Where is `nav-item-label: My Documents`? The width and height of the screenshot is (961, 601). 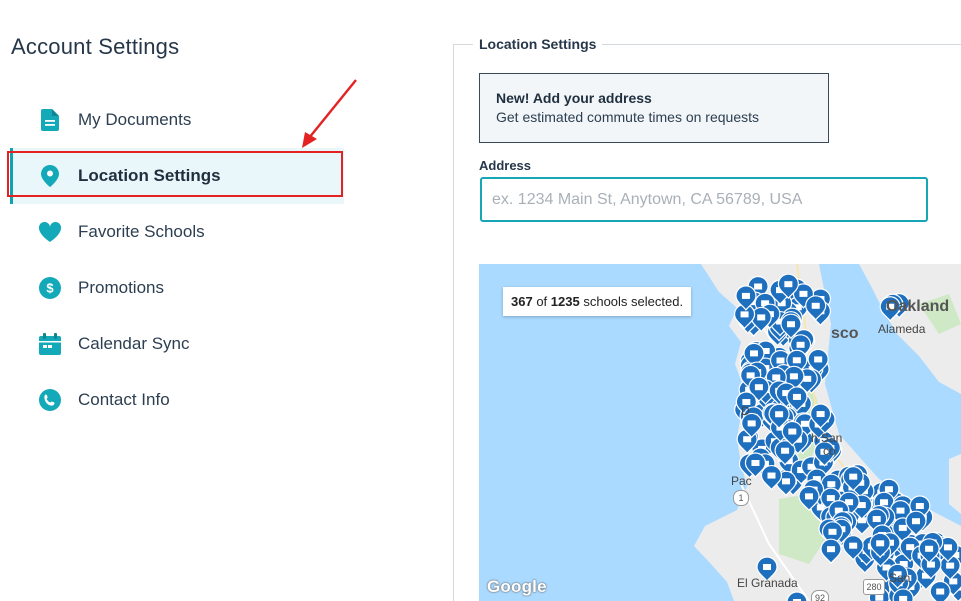 nav-item-label: My Documents is located at coordinates (135, 119).